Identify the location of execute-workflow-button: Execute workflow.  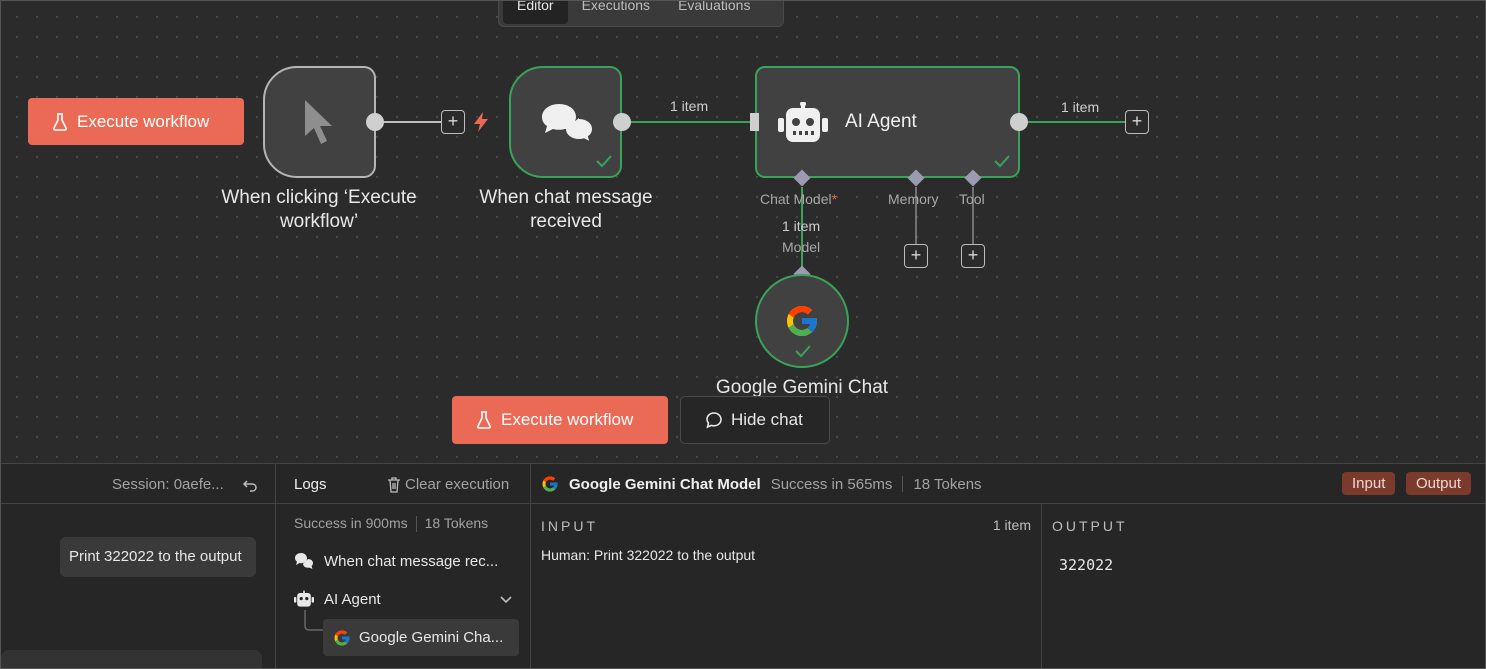
(136, 121).